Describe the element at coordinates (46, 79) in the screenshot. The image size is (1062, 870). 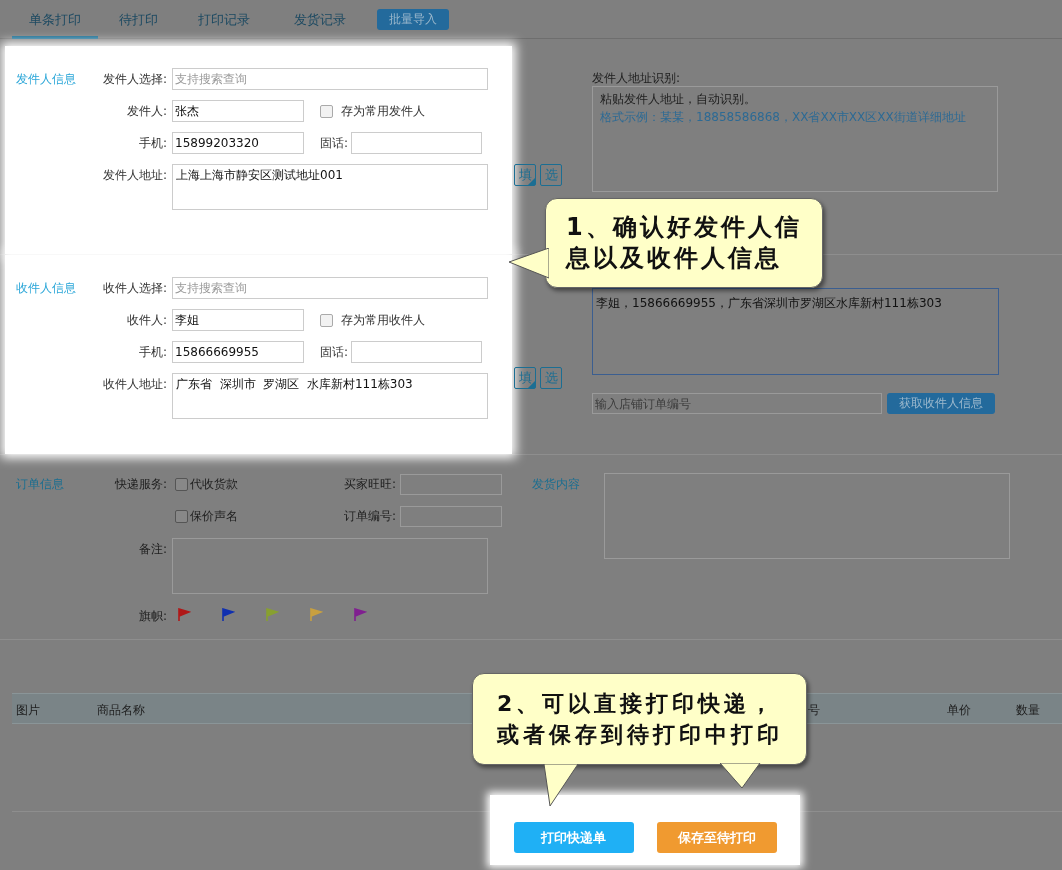
I see `section-label: 发件人信息` at that location.